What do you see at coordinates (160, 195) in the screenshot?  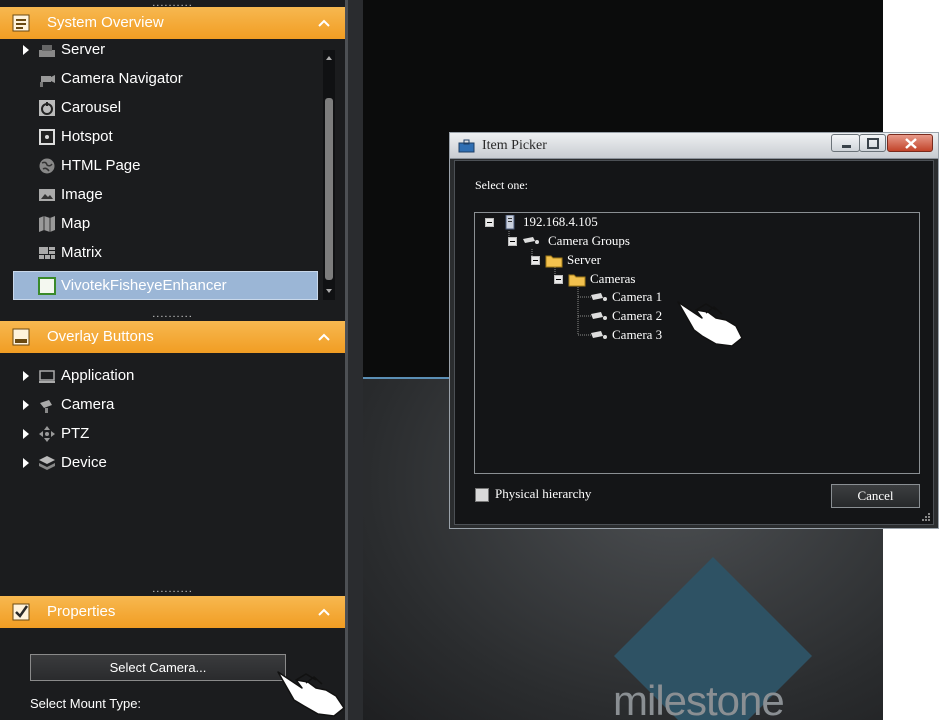 I see `list-item-image: Image` at bounding box center [160, 195].